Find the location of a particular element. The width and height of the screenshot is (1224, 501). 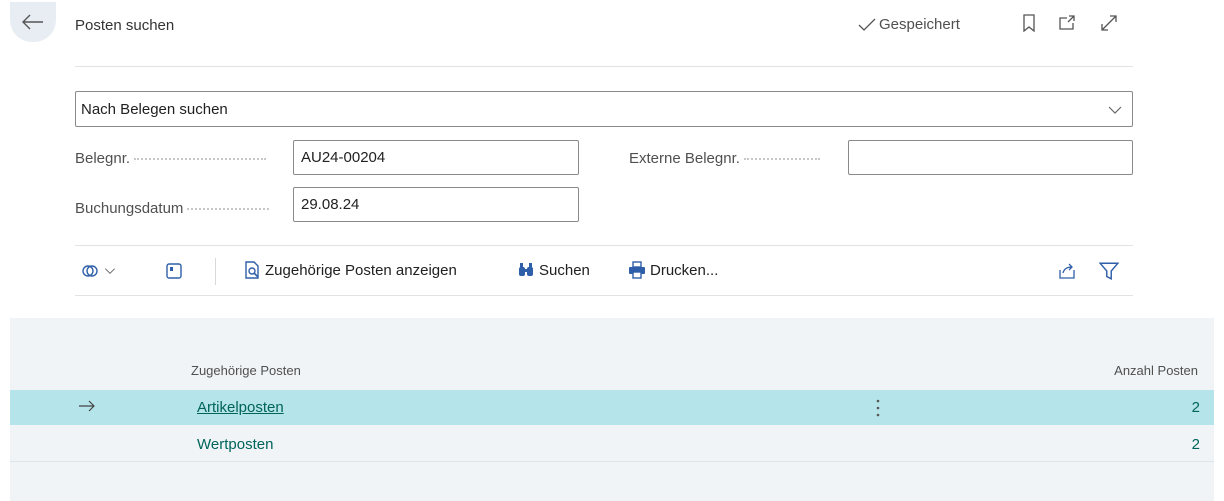

table-row: Artikelposten 2 is located at coordinates (612, 407).